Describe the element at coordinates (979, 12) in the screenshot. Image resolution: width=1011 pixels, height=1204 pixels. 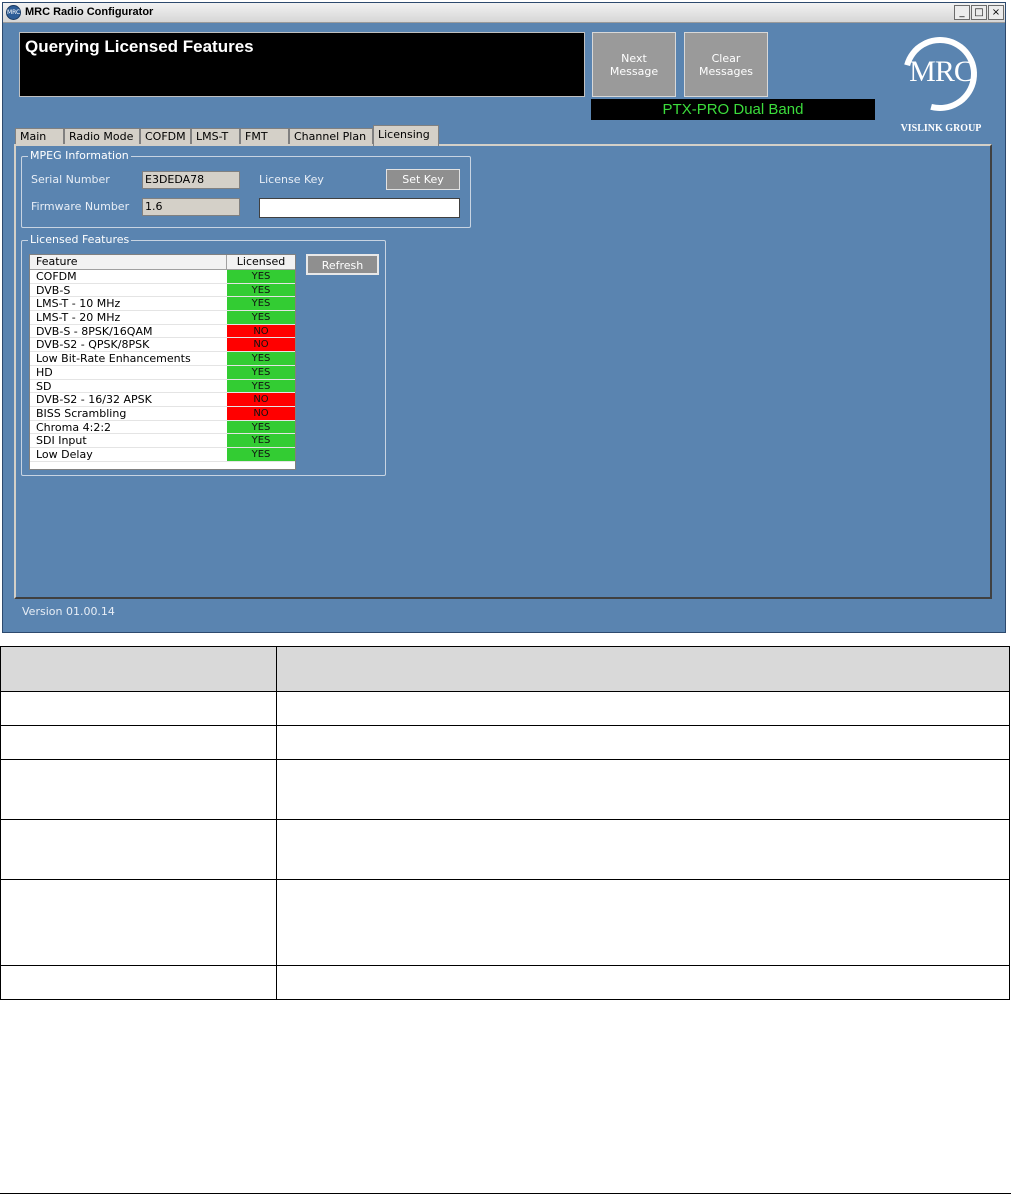
I see `maximize-button: □` at that location.